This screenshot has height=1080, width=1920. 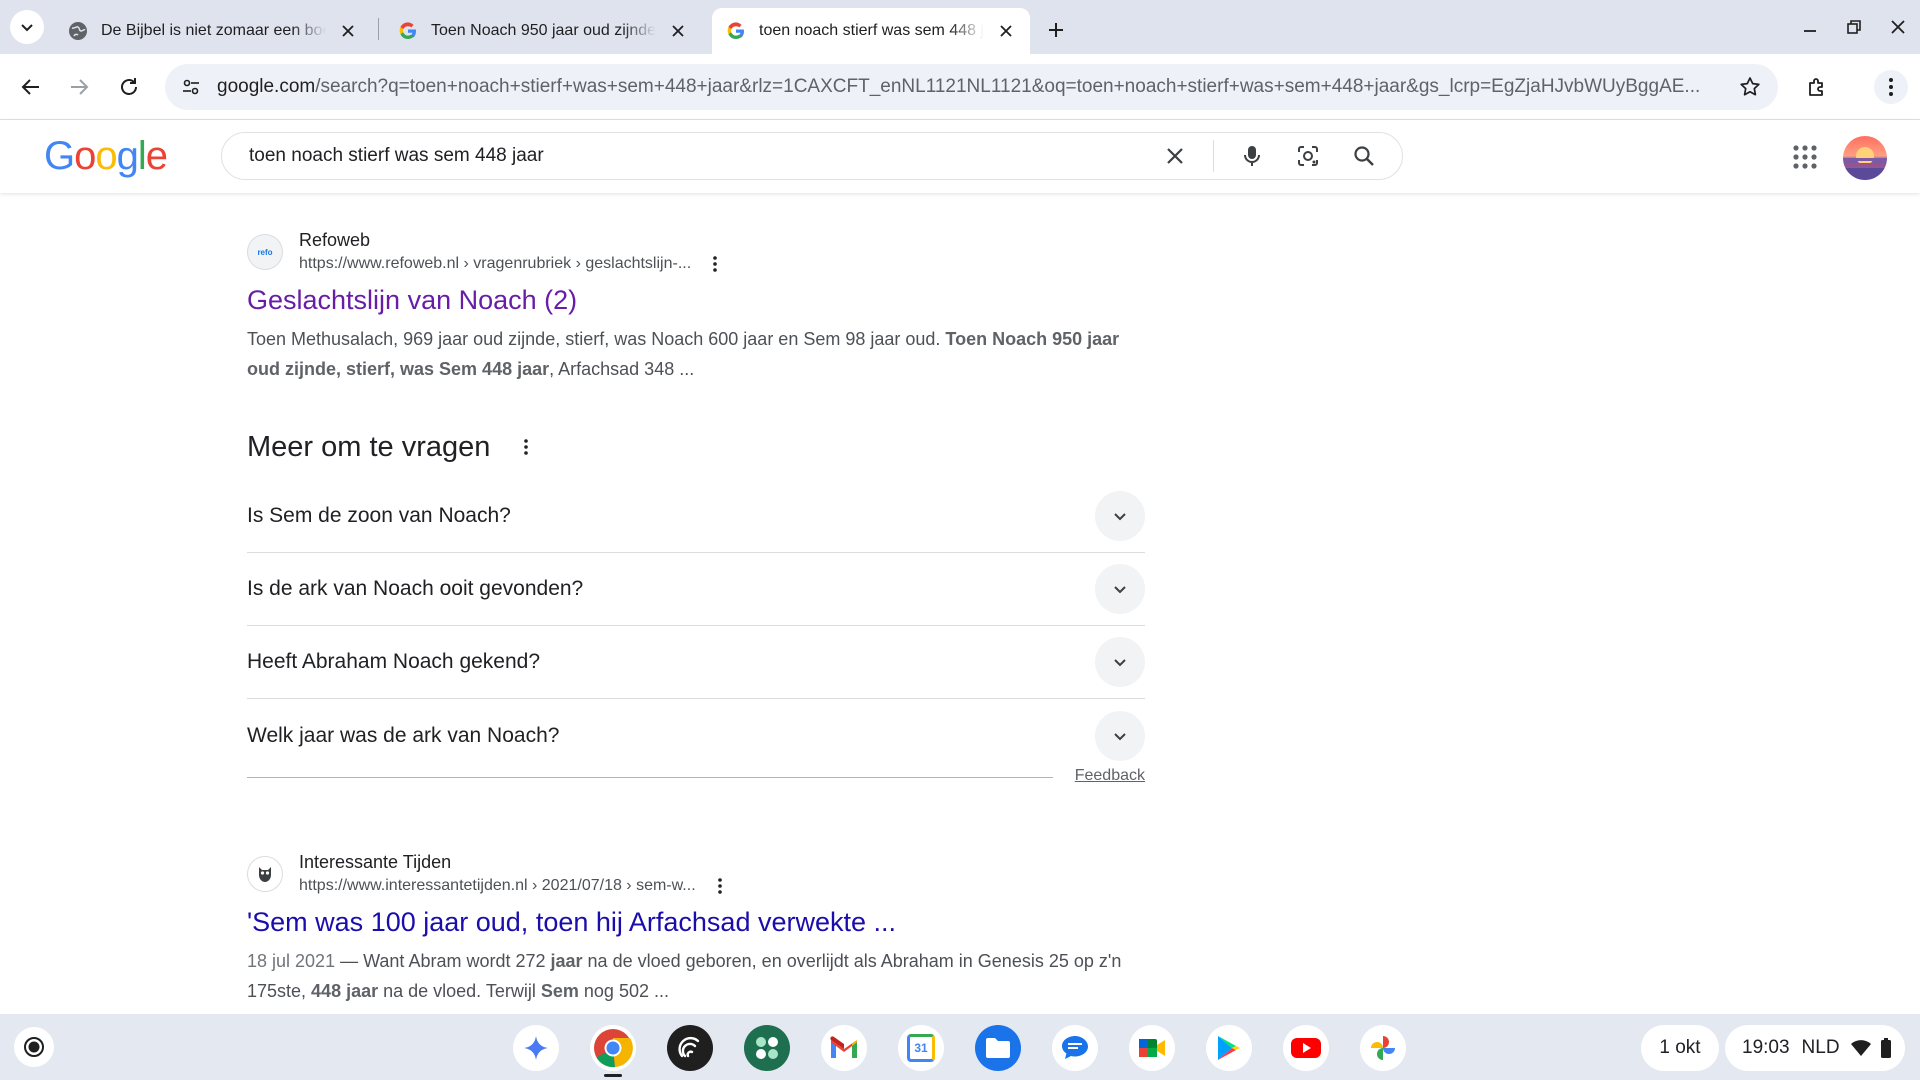 I want to click on forward-button, so click(x=79, y=87).